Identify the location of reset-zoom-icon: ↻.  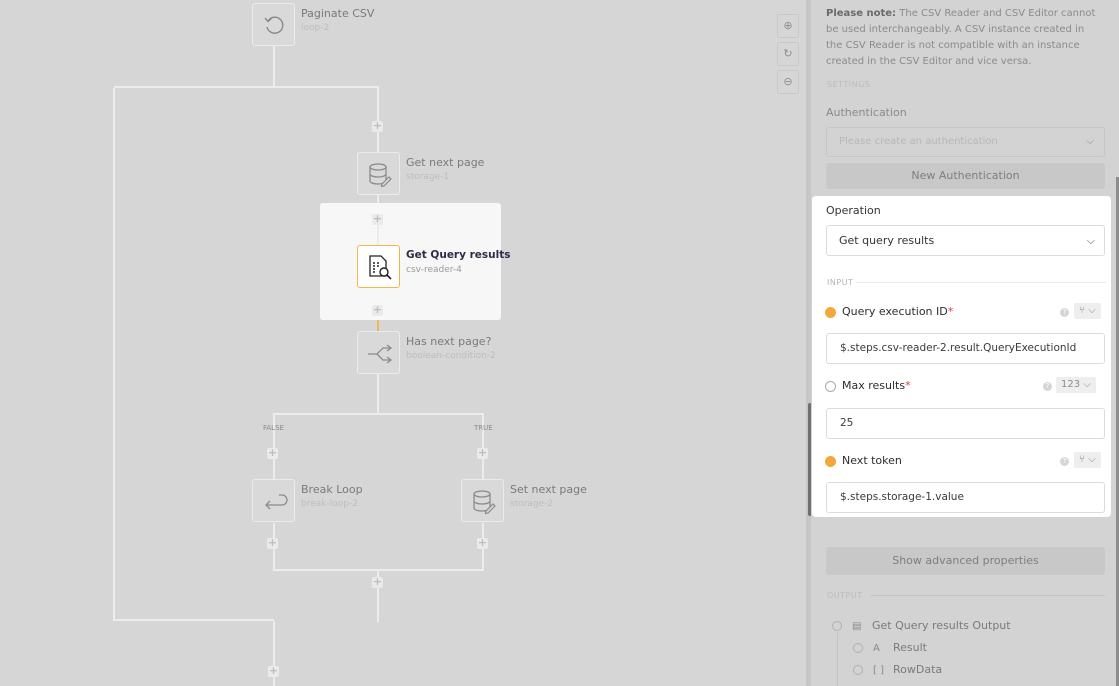
(788, 54).